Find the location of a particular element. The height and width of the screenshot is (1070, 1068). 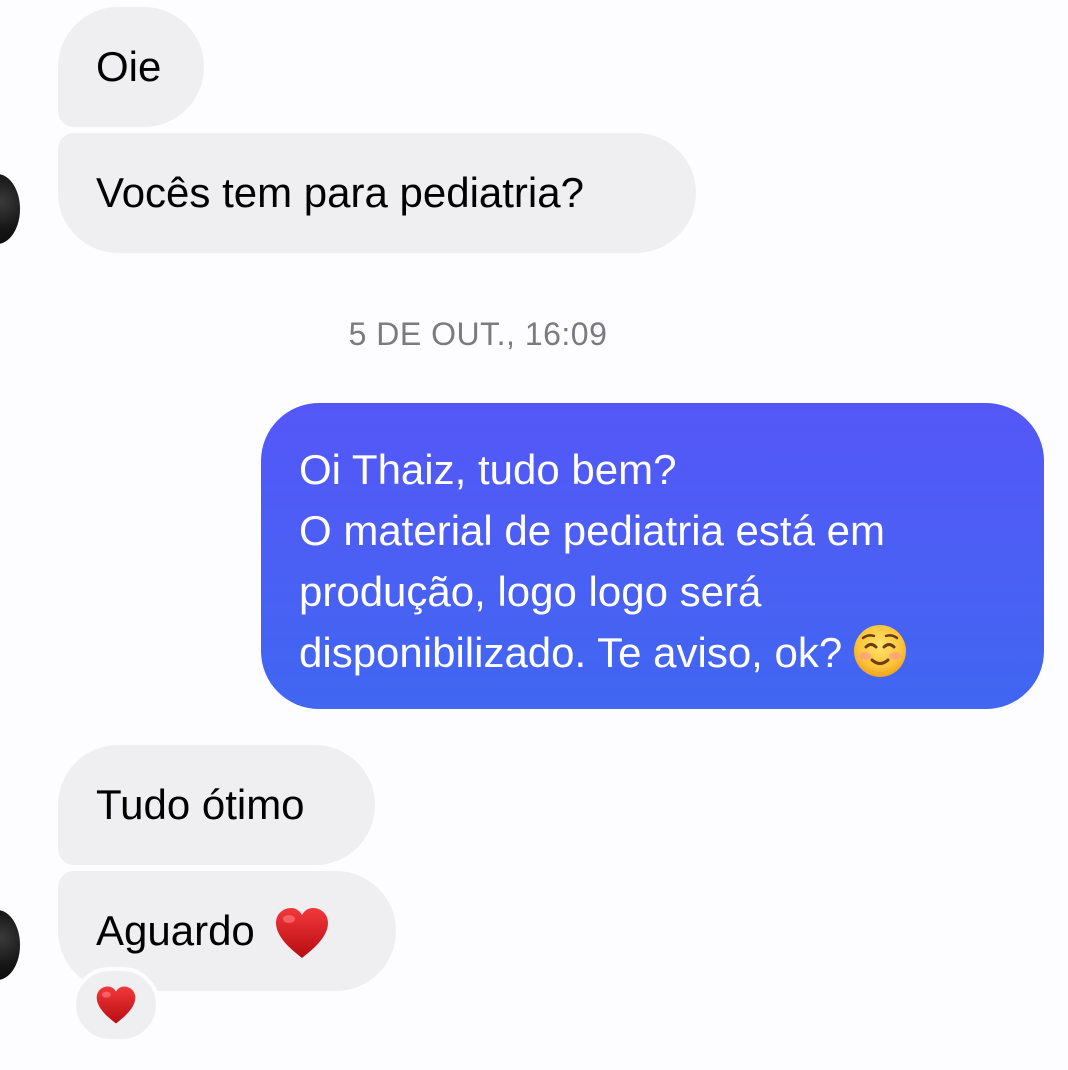

incoming-message-bubble: Tudo ótimo is located at coordinates (216, 805).